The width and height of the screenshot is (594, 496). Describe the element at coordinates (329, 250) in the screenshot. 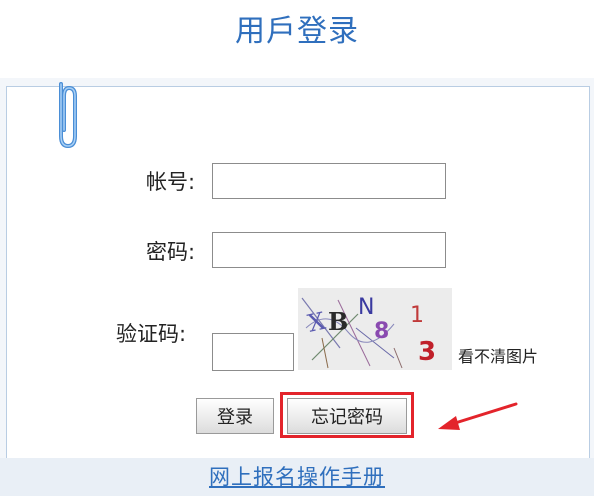

I see `password-input` at that location.